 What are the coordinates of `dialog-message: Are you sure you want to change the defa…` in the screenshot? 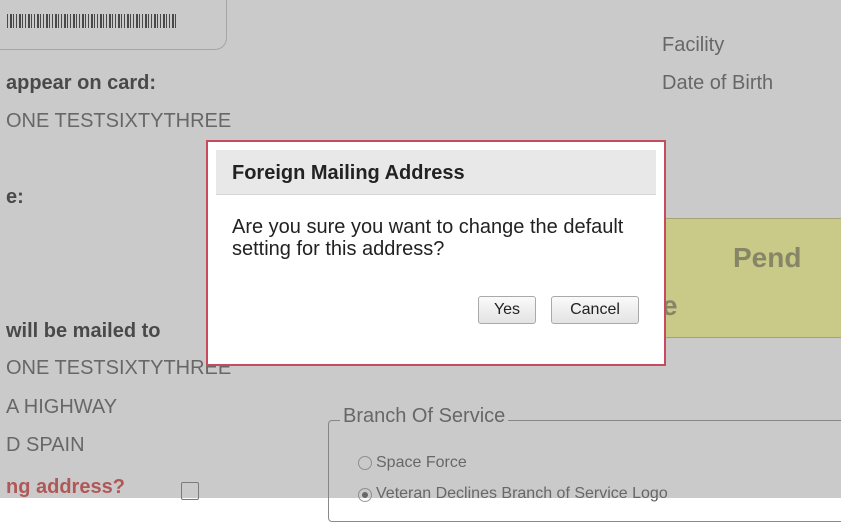 It's located at (428, 238).